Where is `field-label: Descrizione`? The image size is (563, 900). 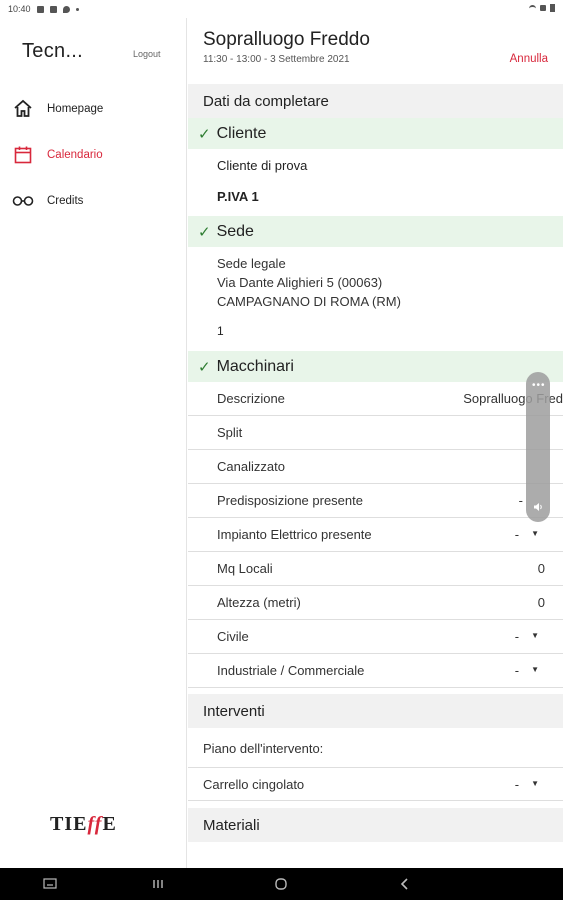 field-label: Descrizione is located at coordinates (251, 398).